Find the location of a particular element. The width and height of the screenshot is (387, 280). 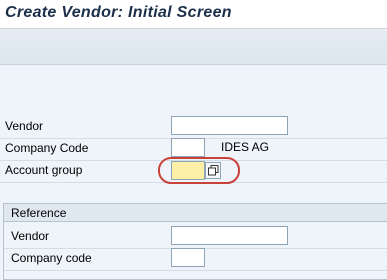

company-code-input is located at coordinates (188, 147).